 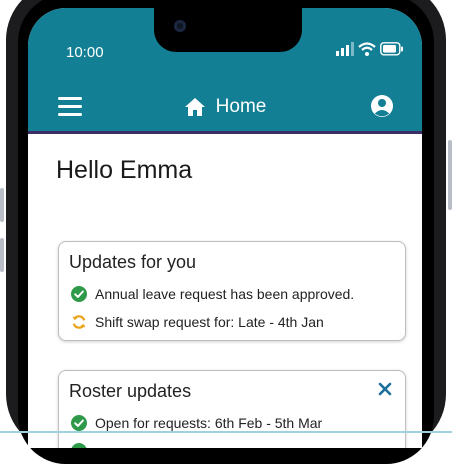 I want to click on list-item: Open for requests: 6th Feb - 5th Mar, so click(x=196, y=423).